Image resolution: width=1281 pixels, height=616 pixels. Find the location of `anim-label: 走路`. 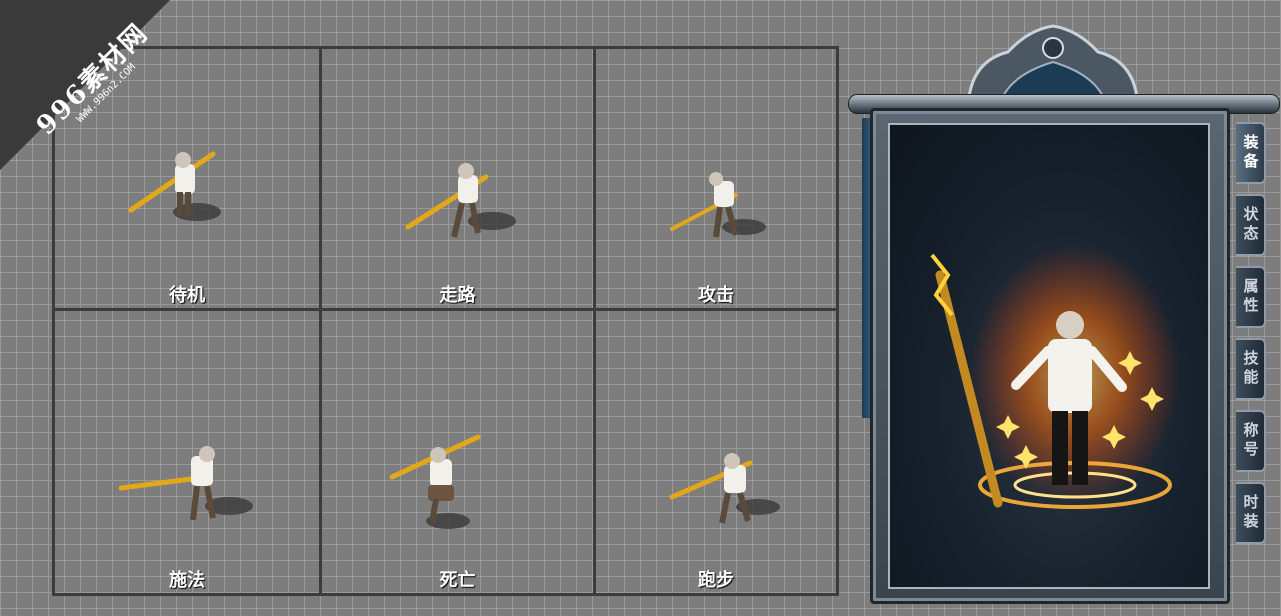

anim-label: 走路 is located at coordinates (457, 295).